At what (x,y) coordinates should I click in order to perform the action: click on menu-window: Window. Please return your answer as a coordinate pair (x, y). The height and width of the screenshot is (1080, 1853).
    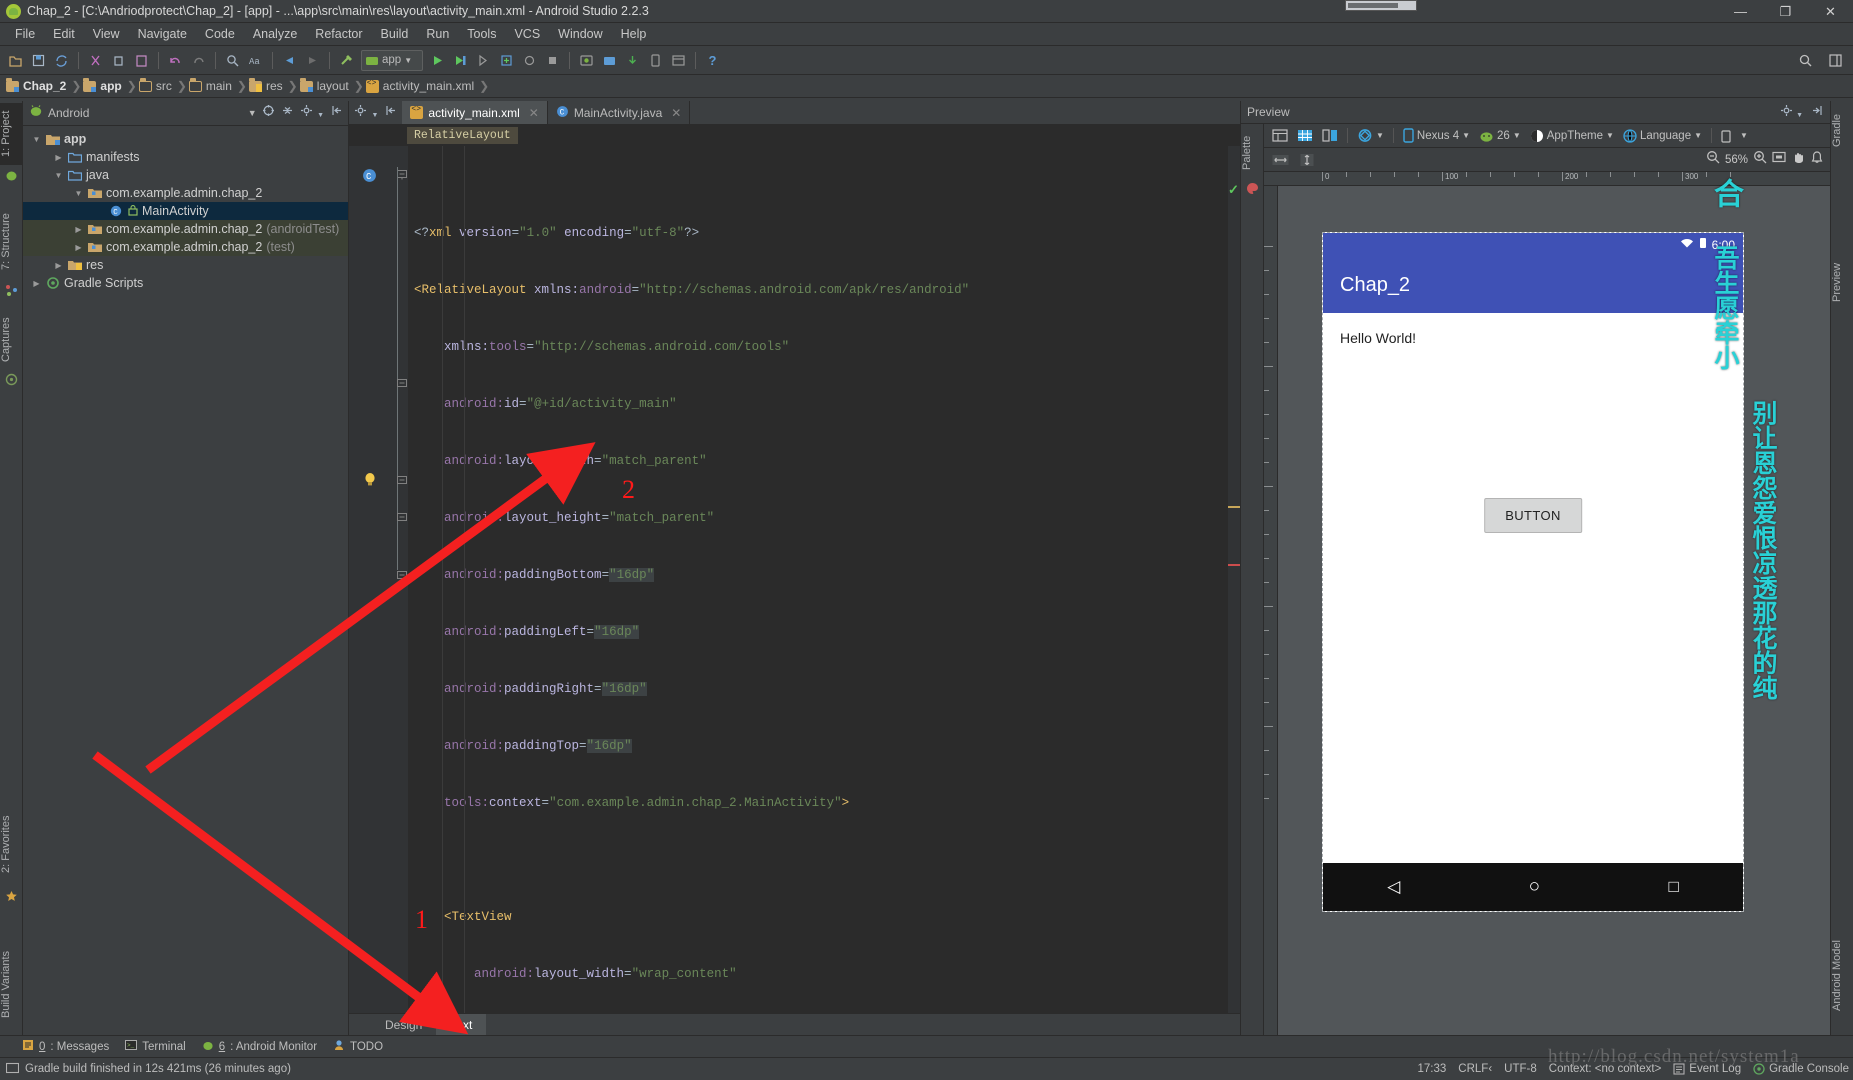
    Looking at the image, I should click on (580, 34).